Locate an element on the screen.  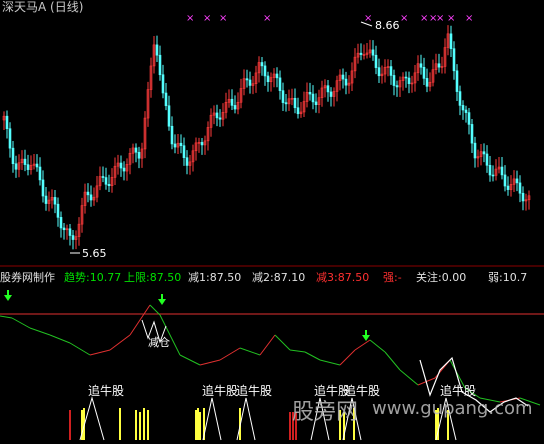
zhuiniu-curve is located at coordinates (212, 419).